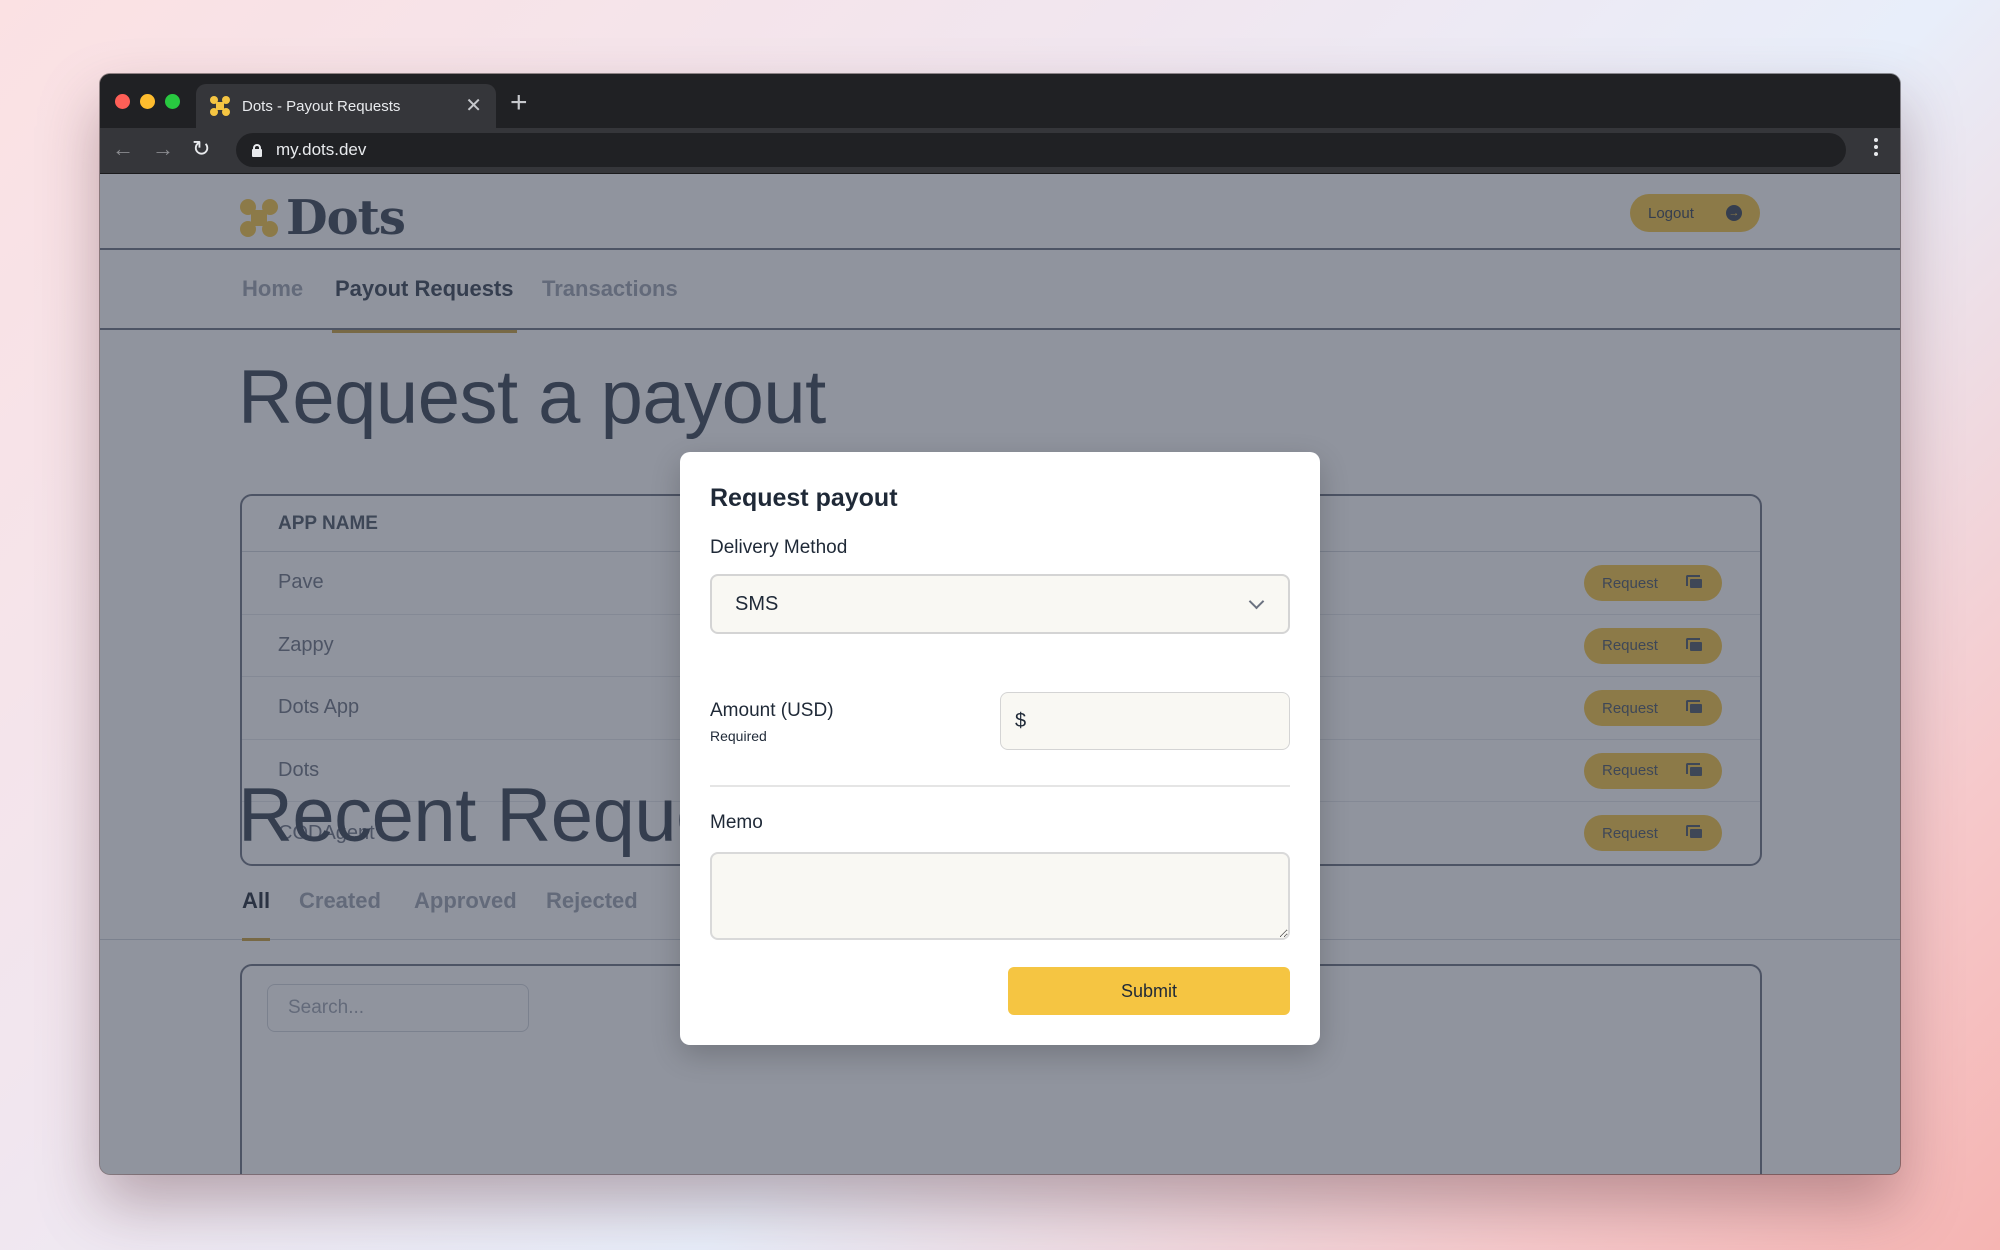 This screenshot has height=1250, width=2000. I want to click on close-tab-icon: ✕, so click(473, 106).